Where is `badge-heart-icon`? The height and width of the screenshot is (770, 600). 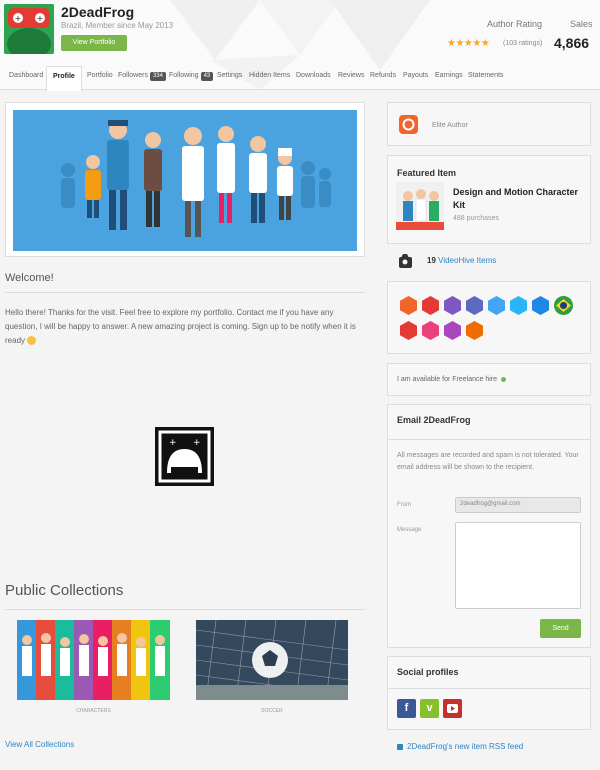
badge-heart-icon is located at coordinates (452, 330).